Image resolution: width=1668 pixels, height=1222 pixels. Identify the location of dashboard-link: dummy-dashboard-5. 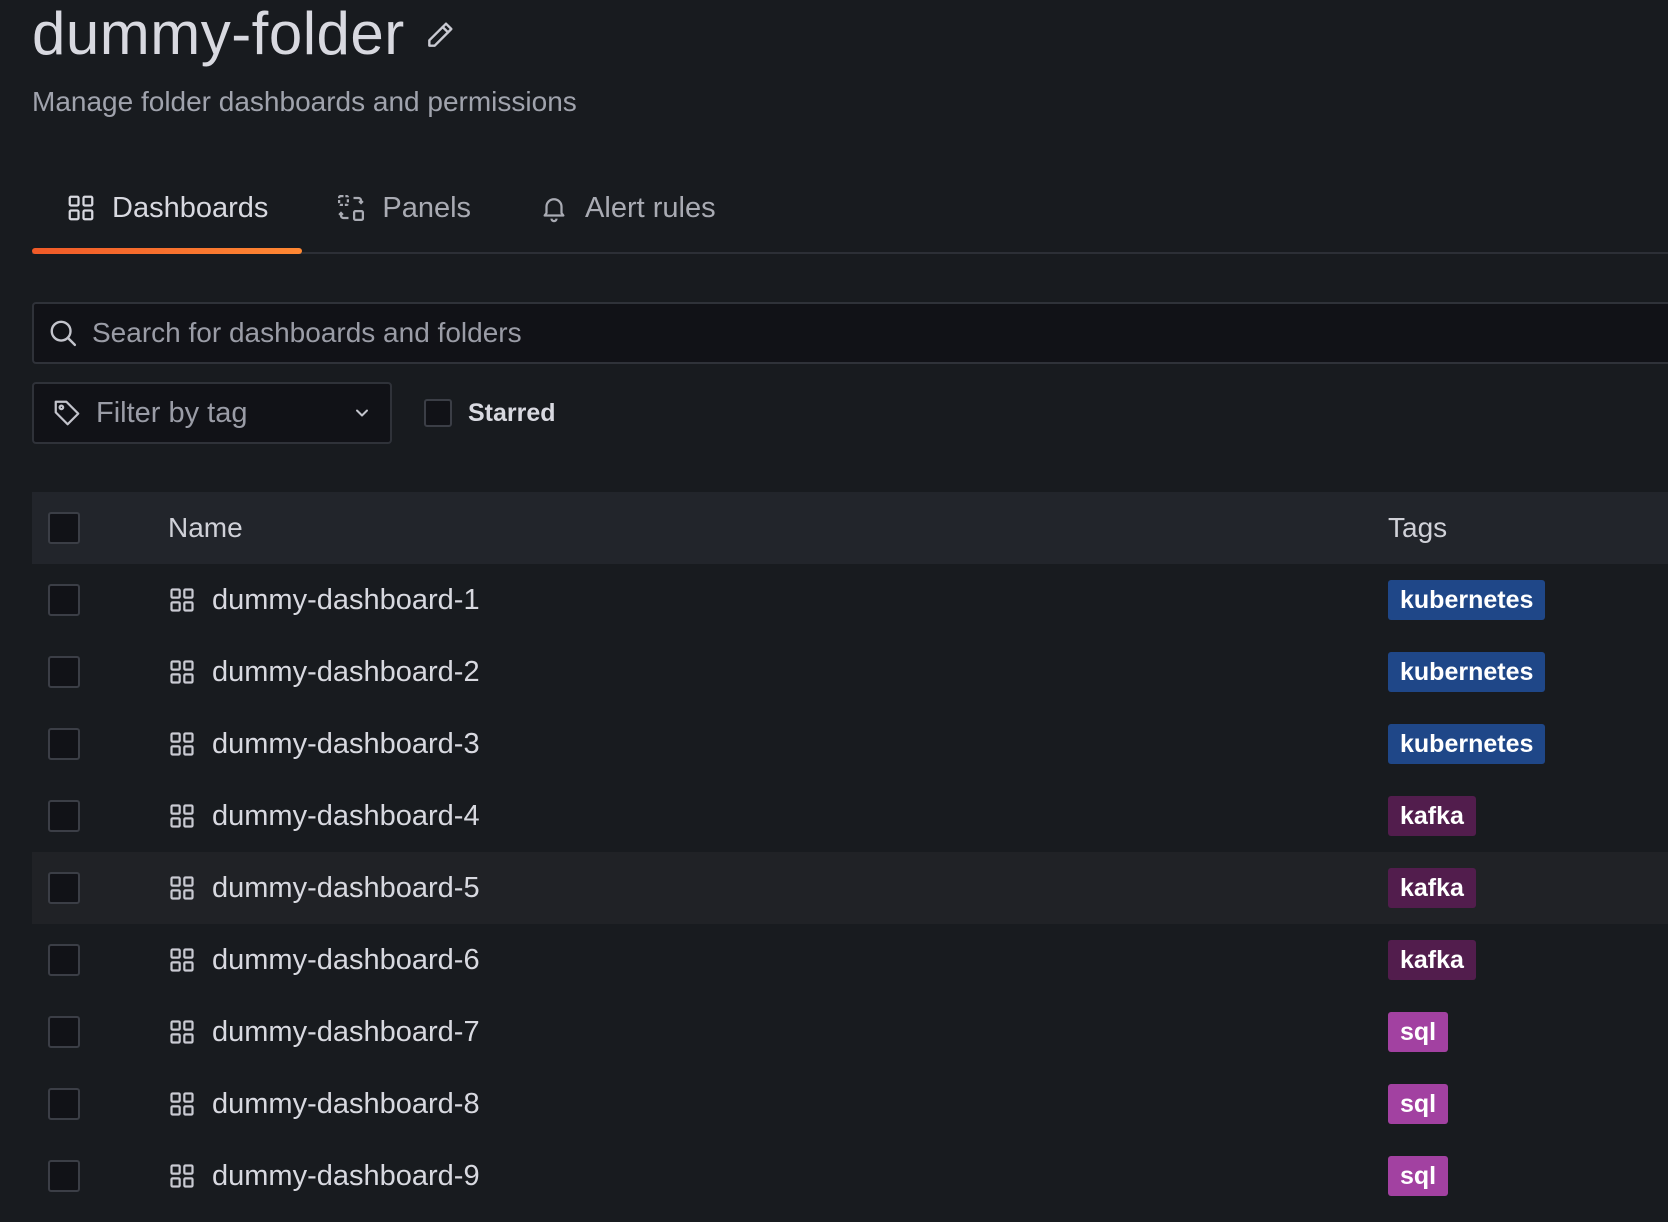
(346, 888).